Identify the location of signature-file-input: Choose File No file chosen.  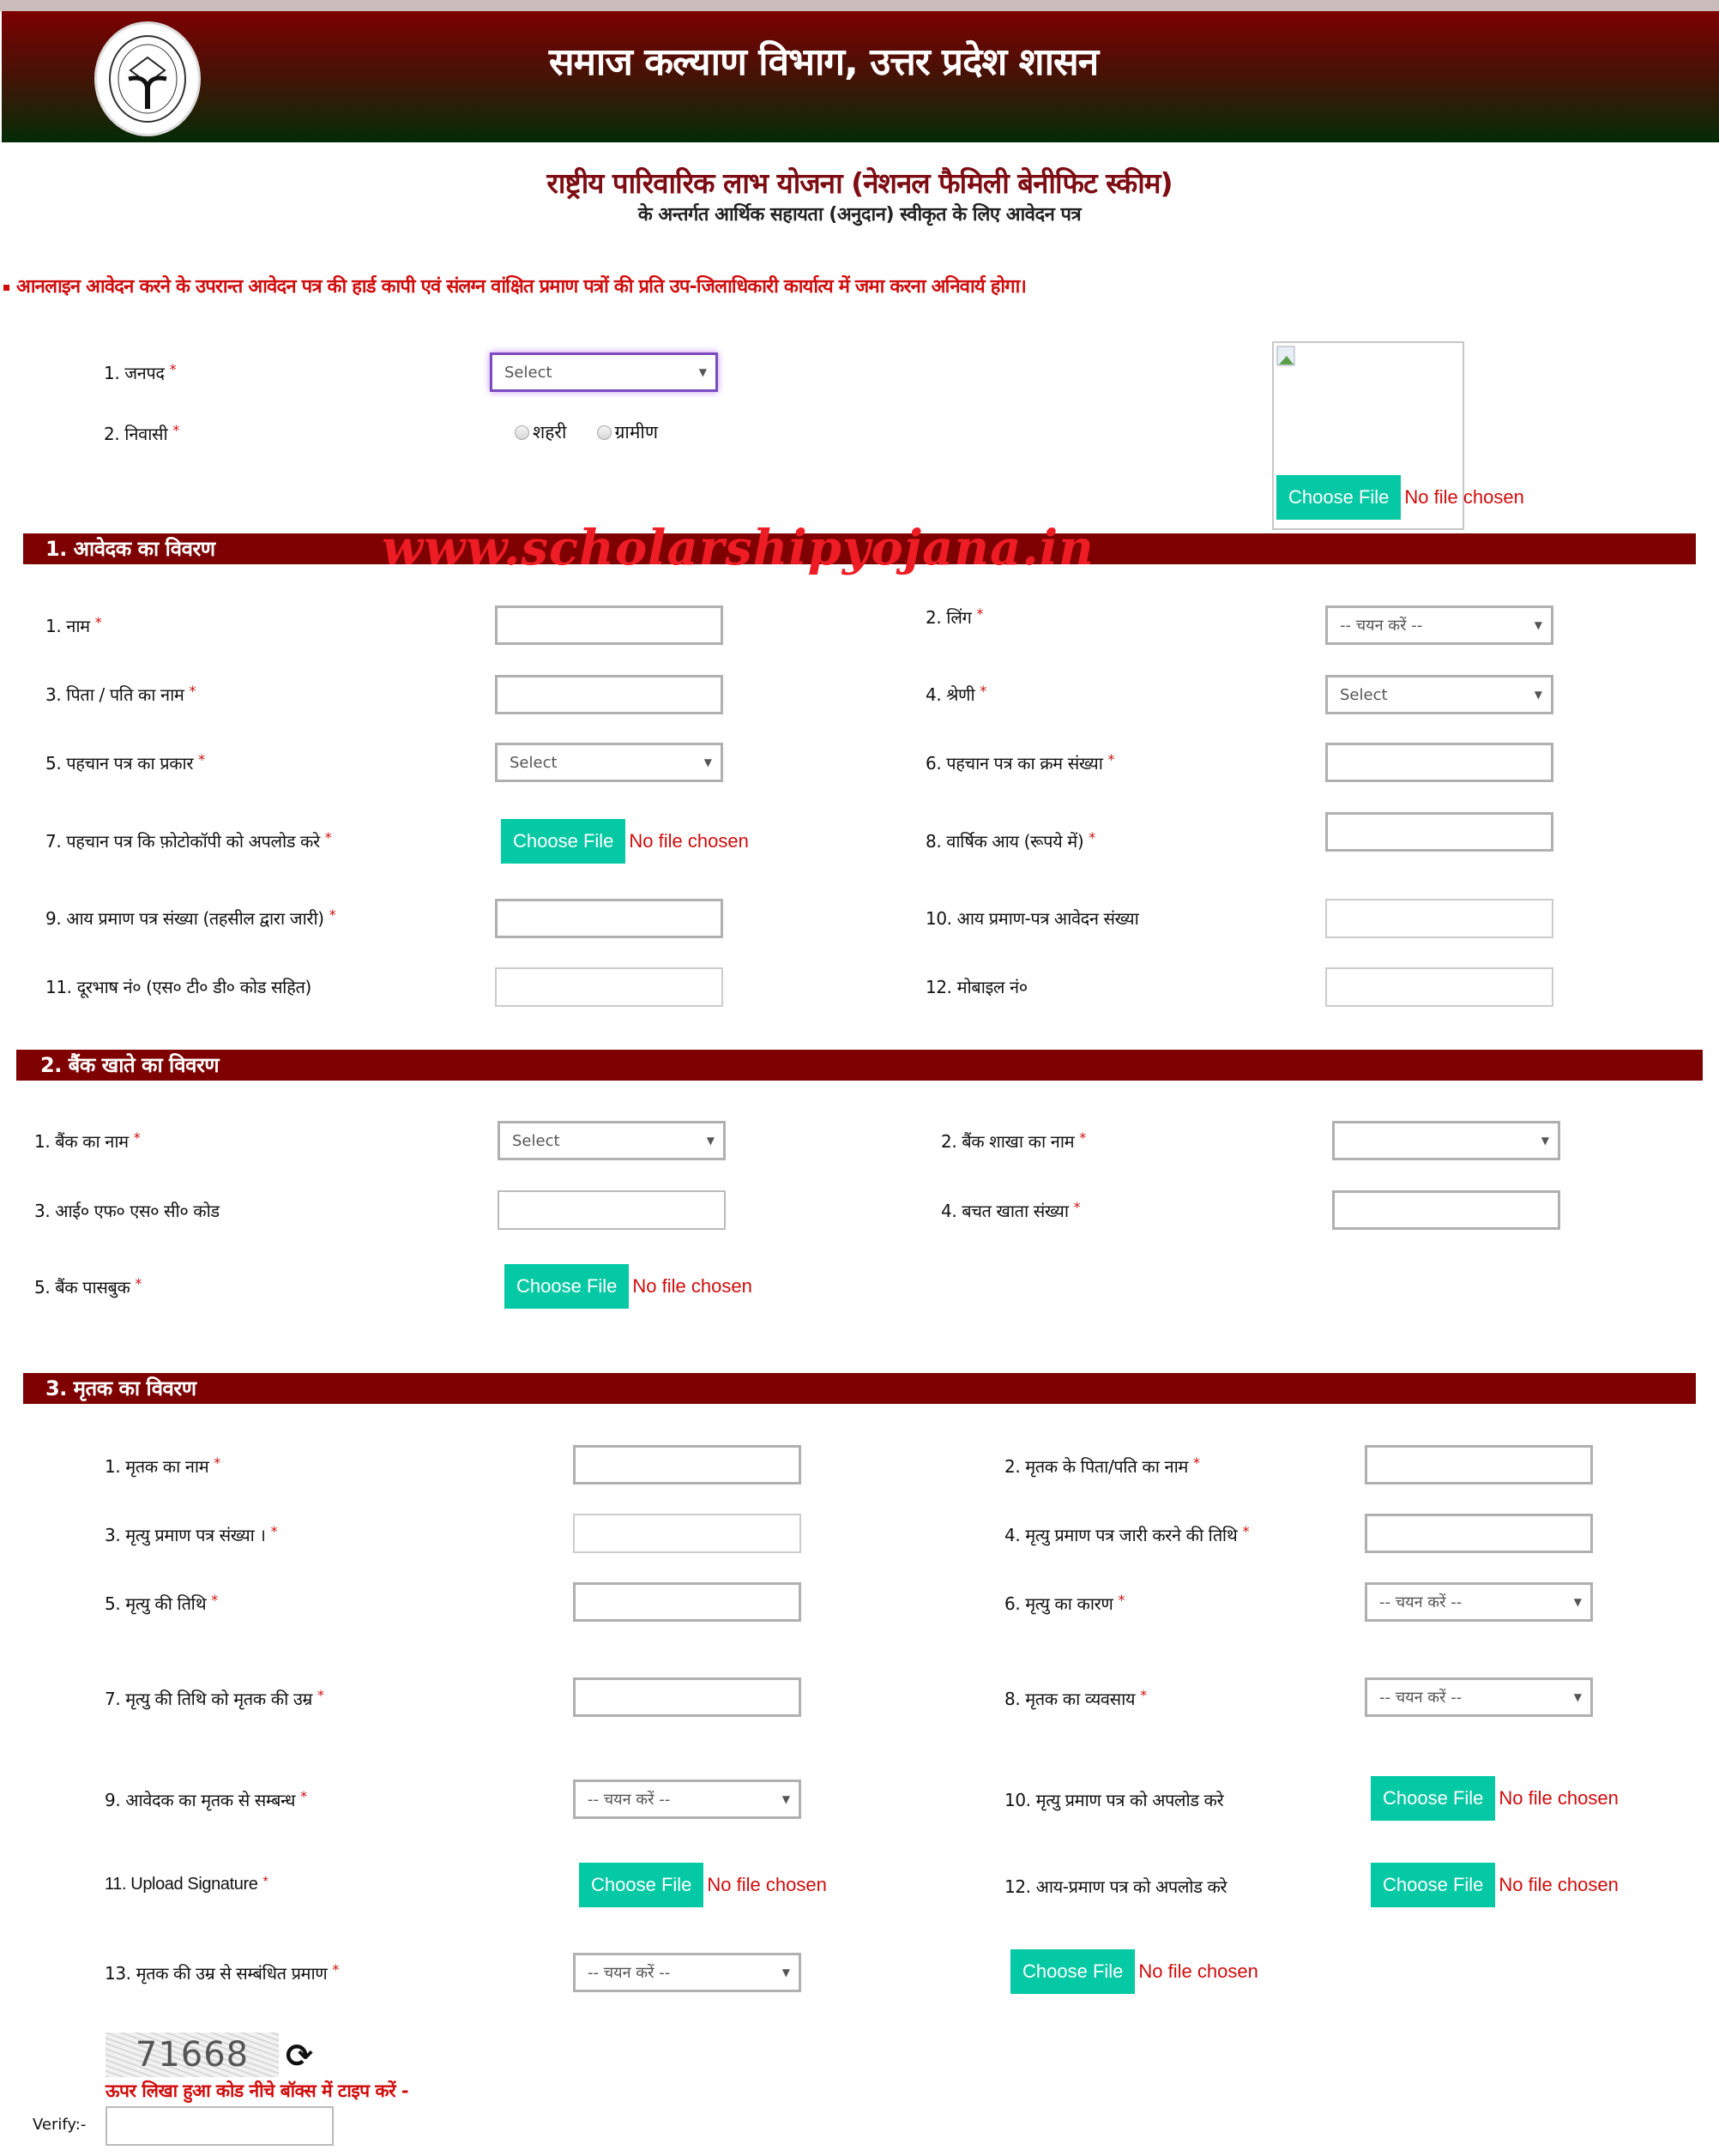
(703, 1885).